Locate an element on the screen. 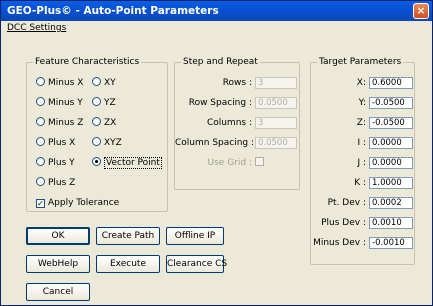  use-grid-checkbox is located at coordinates (261, 163).